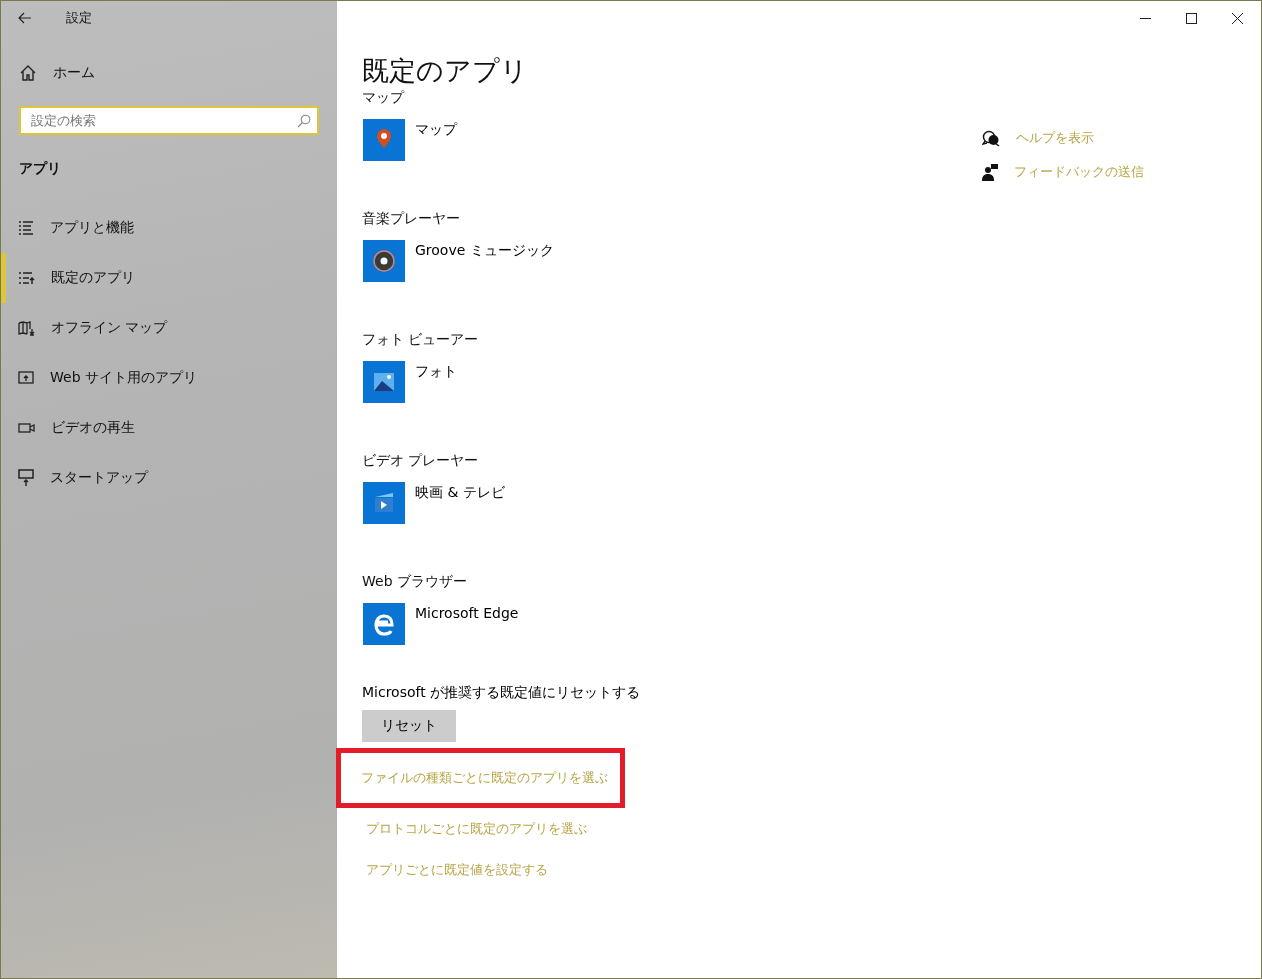 The image size is (1262, 979). What do you see at coordinates (1191, 18) in the screenshot?
I see `maximize-icon` at bounding box center [1191, 18].